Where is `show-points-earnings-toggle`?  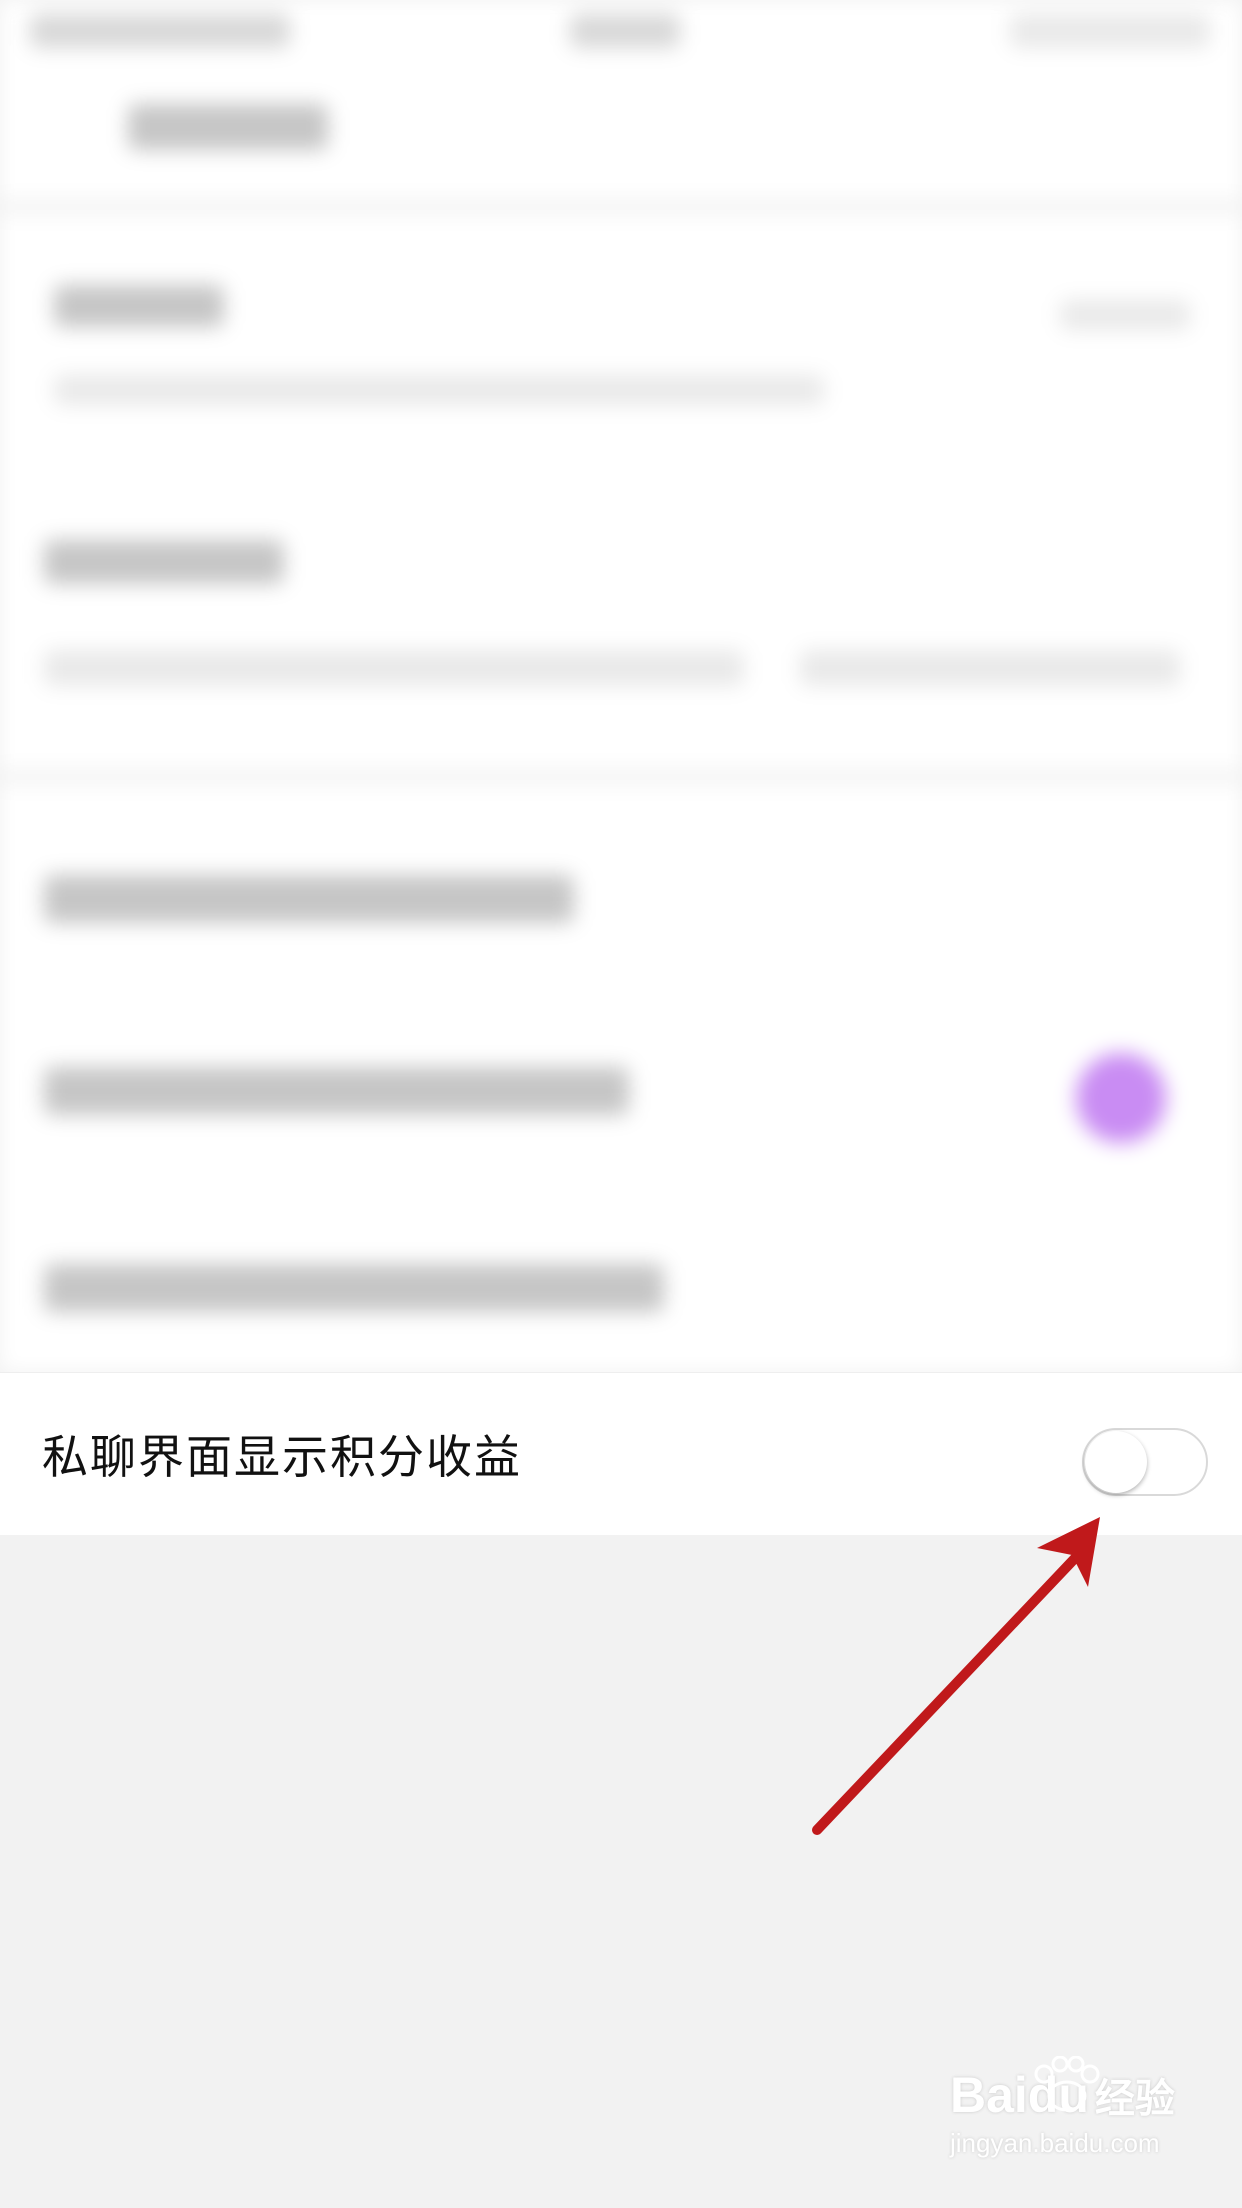 show-points-earnings-toggle is located at coordinates (1145, 1462).